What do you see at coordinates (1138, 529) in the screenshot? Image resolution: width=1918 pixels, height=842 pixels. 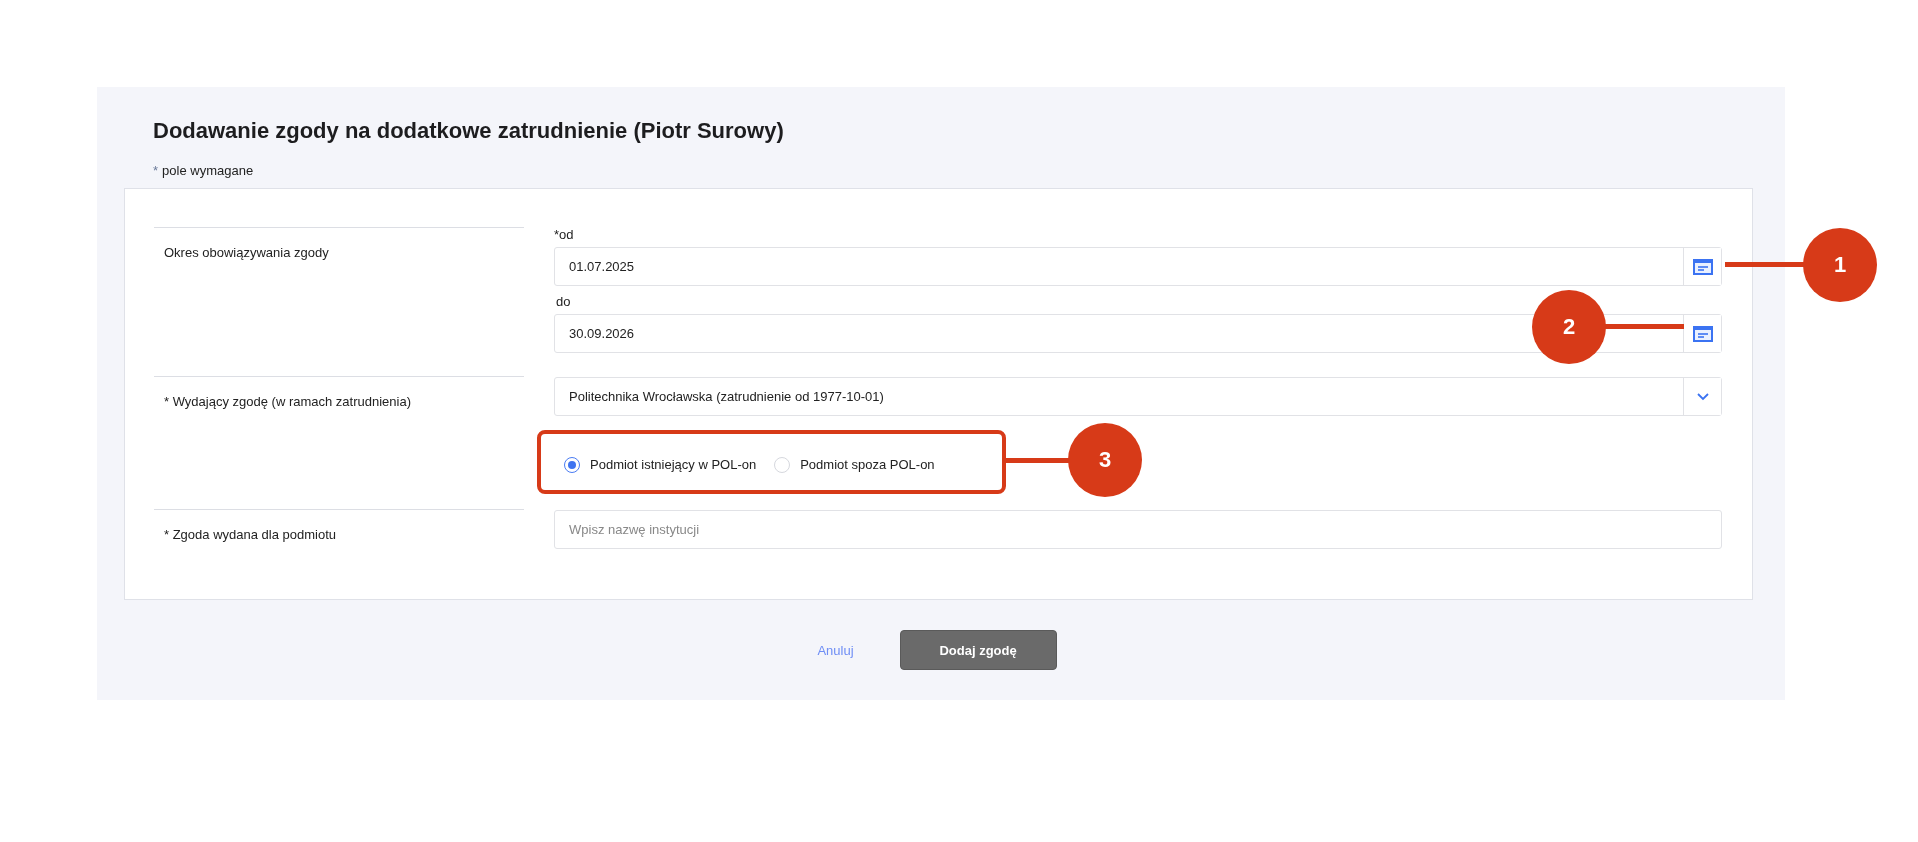 I see `text-input-field: Wpisz nazwę instytucji` at bounding box center [1138, 529].